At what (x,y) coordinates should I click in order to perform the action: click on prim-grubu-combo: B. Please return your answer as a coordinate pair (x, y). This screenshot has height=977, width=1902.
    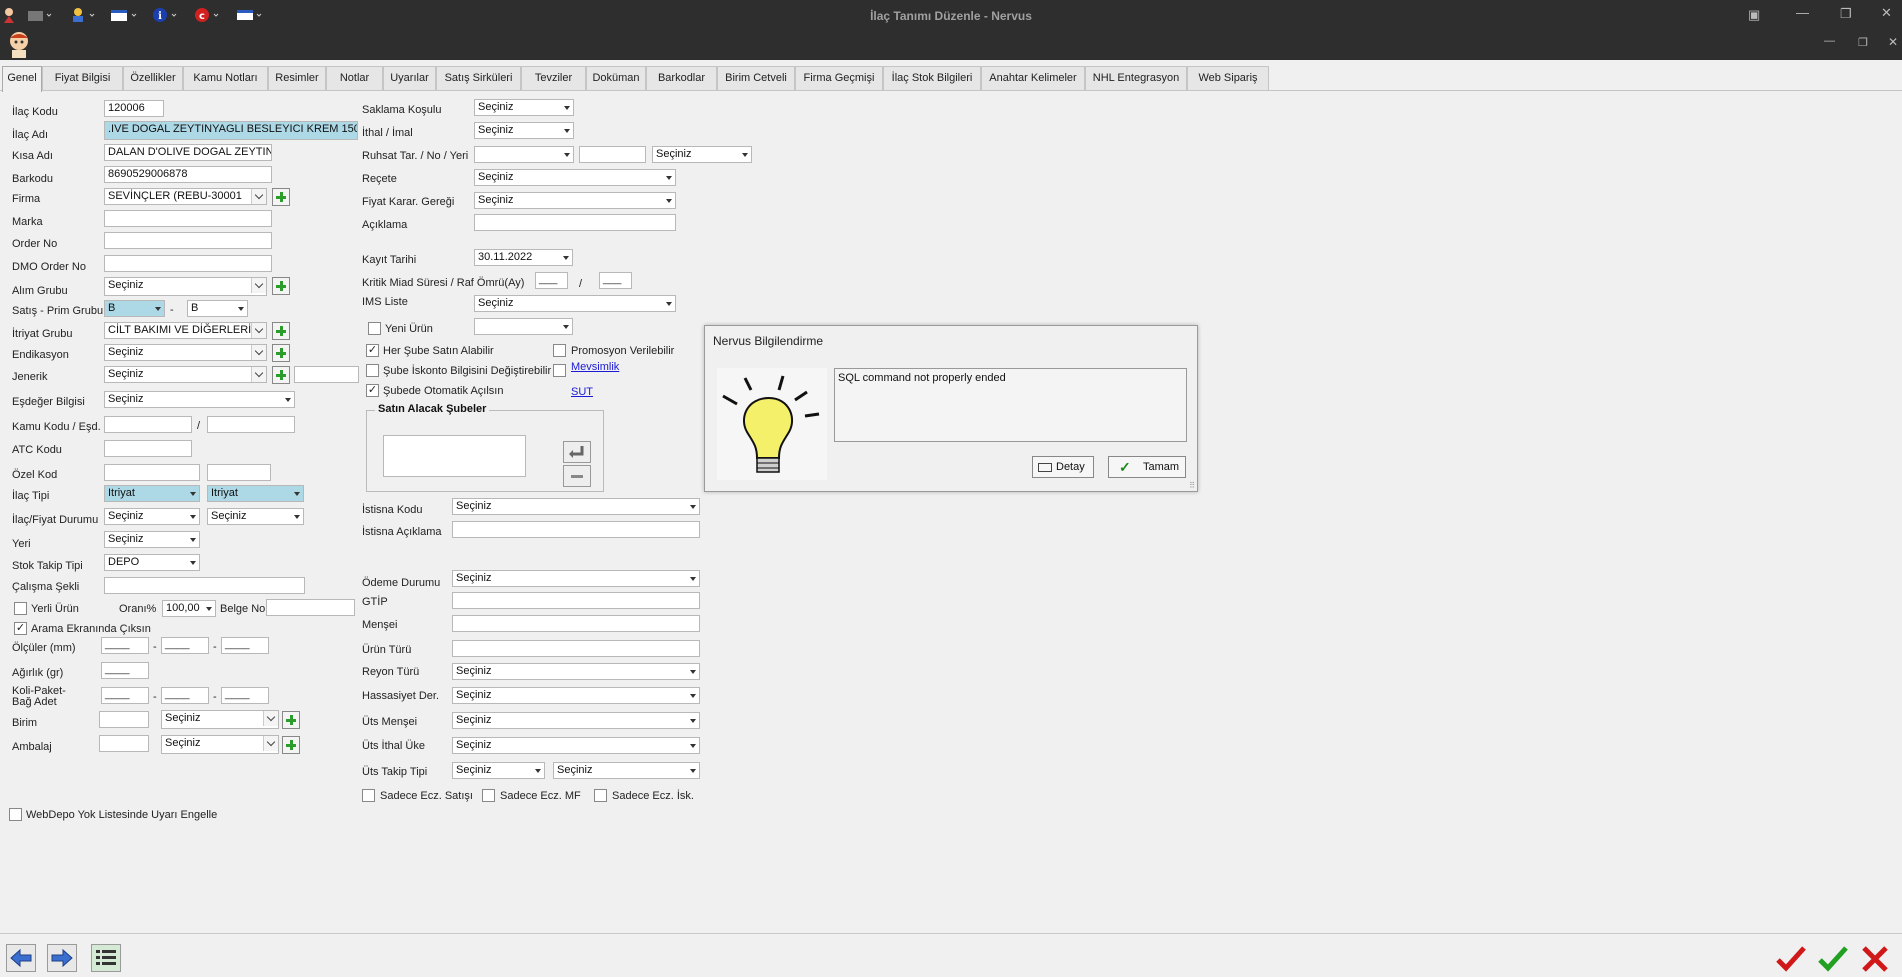
    Looking at the image, I should click on (217, 308).